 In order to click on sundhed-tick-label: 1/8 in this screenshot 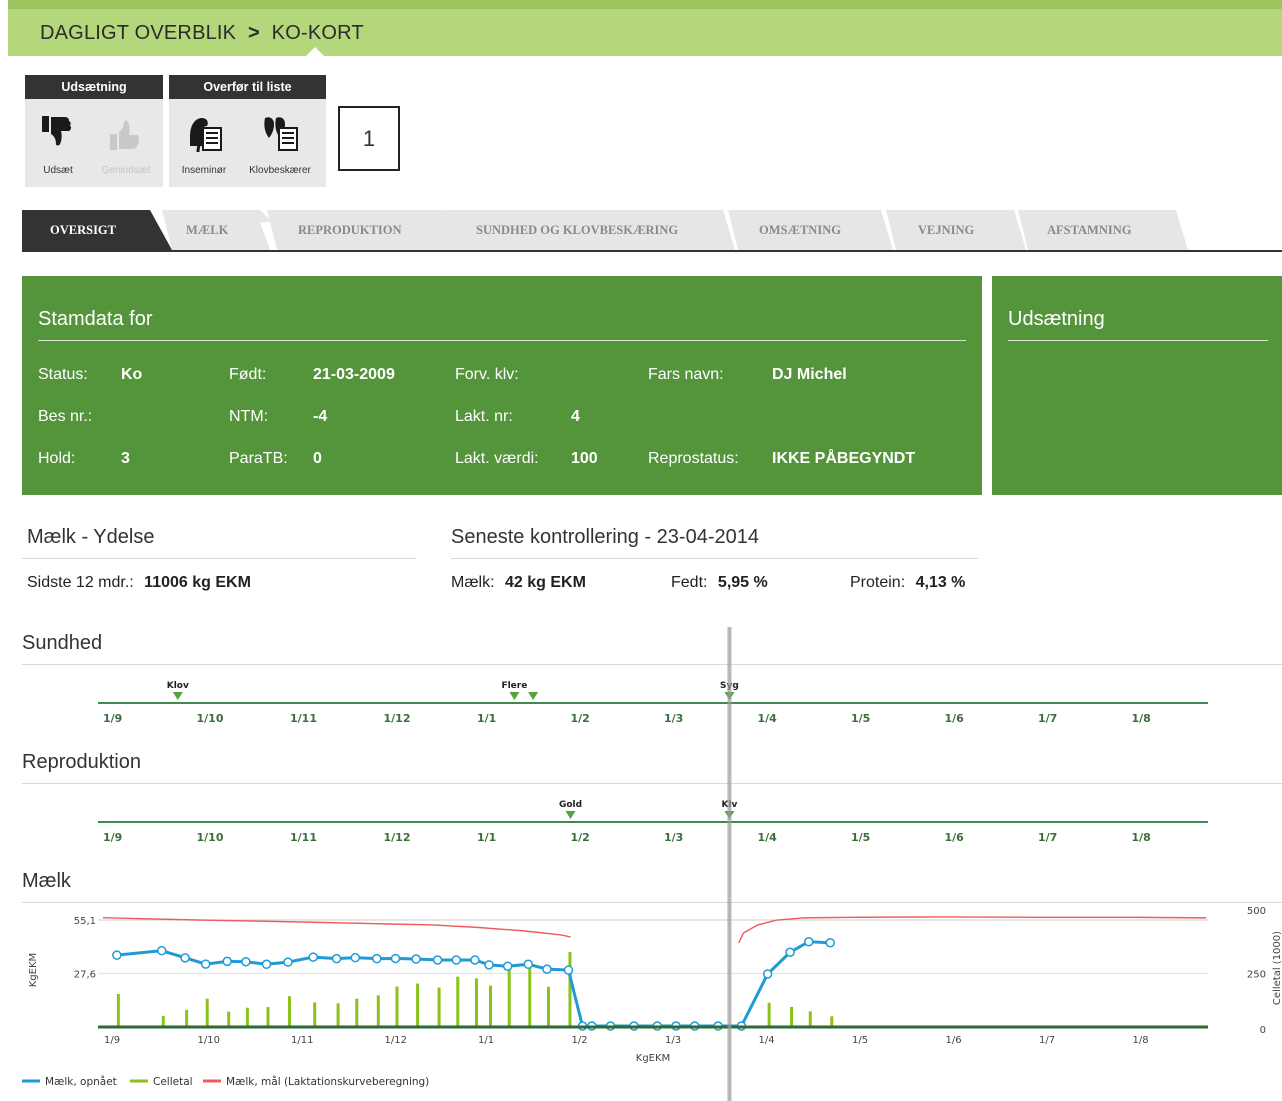, I will do `click(1141, 718)`.